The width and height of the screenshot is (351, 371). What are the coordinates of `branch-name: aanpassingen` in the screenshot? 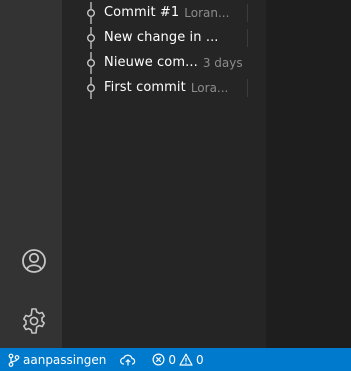 It's located at (65, 359).